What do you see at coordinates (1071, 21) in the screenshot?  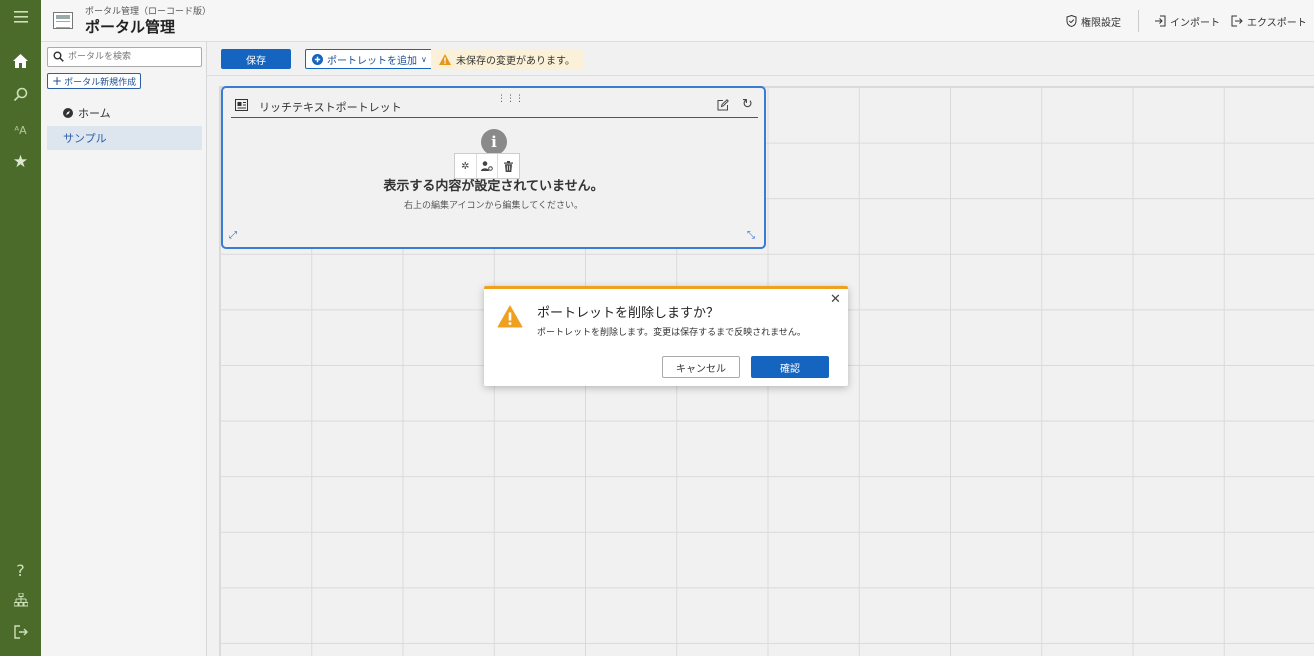 I see `shield-icon` at bounding box center [1071, 21].